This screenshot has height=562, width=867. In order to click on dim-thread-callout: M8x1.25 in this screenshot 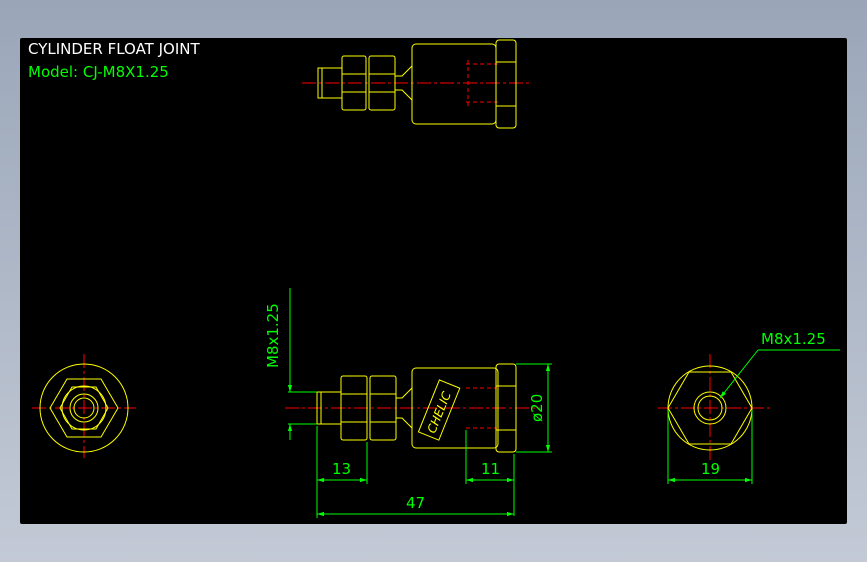, I will do `click(793, 339)`.